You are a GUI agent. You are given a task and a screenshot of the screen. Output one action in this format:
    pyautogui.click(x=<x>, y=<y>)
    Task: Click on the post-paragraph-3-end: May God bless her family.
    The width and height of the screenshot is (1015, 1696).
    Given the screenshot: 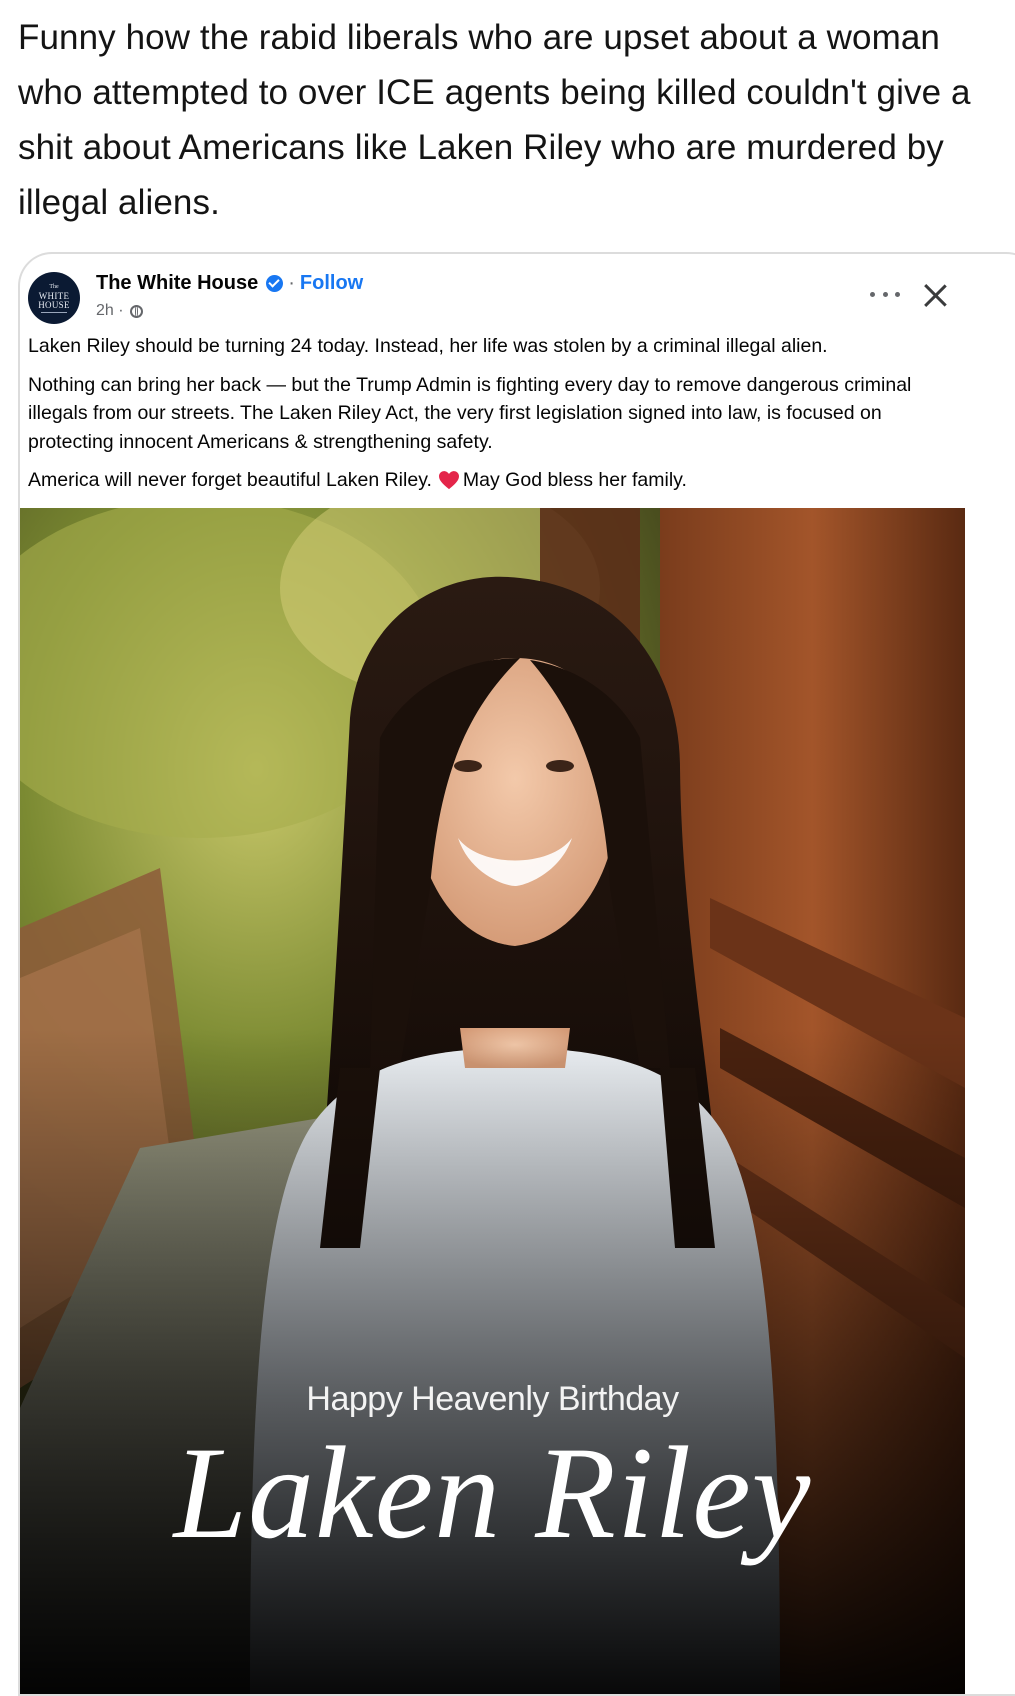 What is the action you would take?
    pyautogui.click(x=574, y=480)
    